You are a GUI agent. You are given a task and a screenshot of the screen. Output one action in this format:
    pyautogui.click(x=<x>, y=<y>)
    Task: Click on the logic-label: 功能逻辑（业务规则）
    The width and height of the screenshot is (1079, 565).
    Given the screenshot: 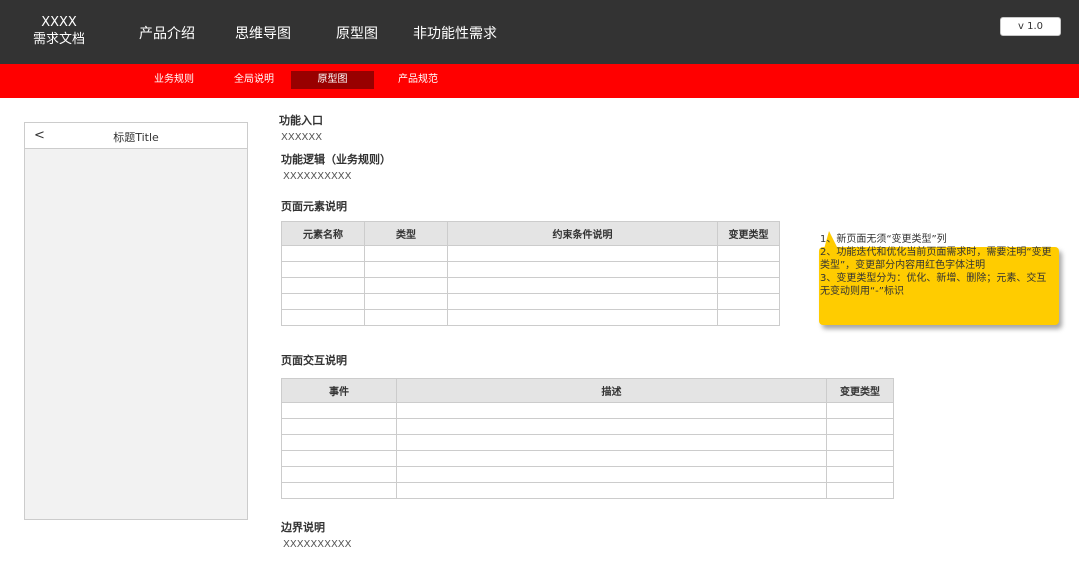 What is the action you would take?
    pyautogui.click(x=336, y=159)
    